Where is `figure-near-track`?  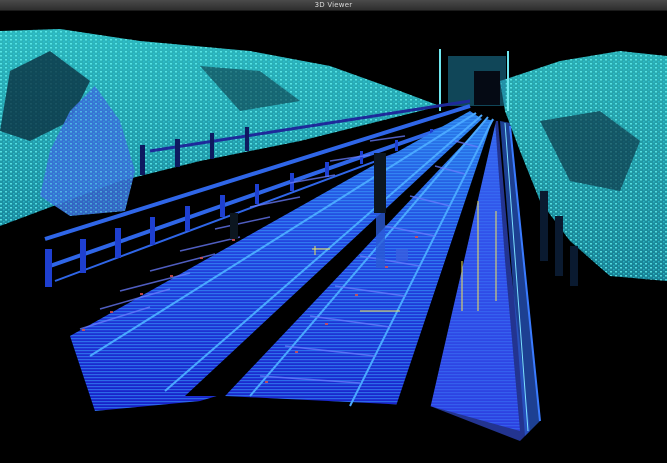 figure-near-track is located at coordinates (234, 226).